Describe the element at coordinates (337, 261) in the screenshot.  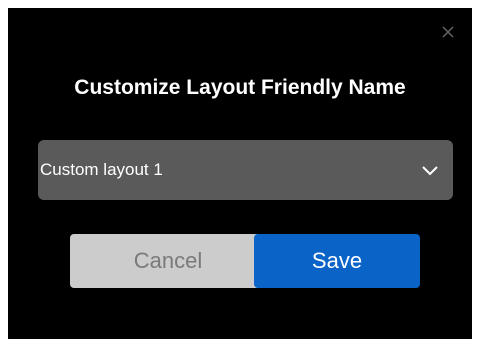
I see `save-button: Save` at that location.